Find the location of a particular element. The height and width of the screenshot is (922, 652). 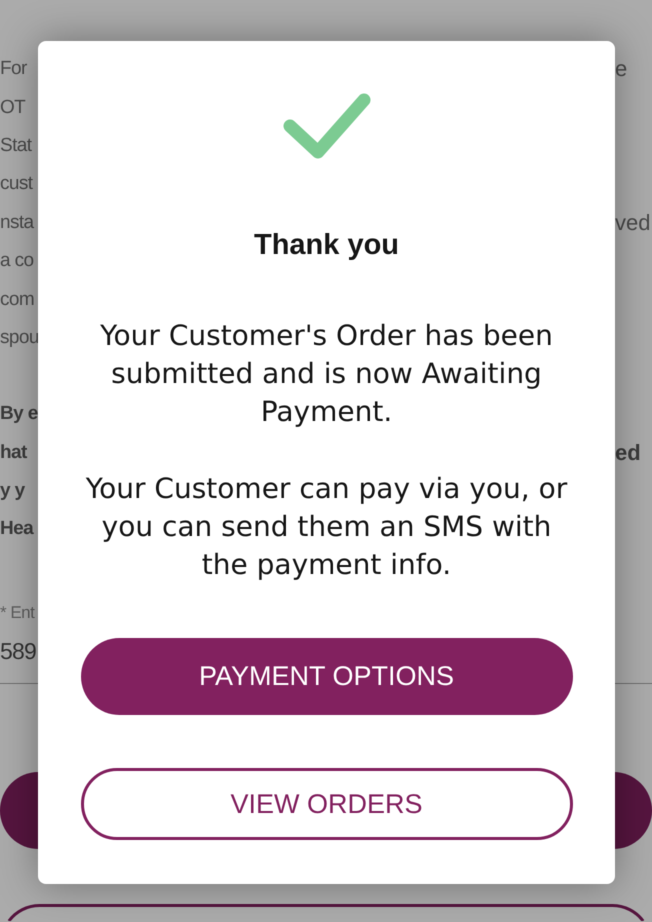

text-fragment: OT is located at coordinates (13, 107).